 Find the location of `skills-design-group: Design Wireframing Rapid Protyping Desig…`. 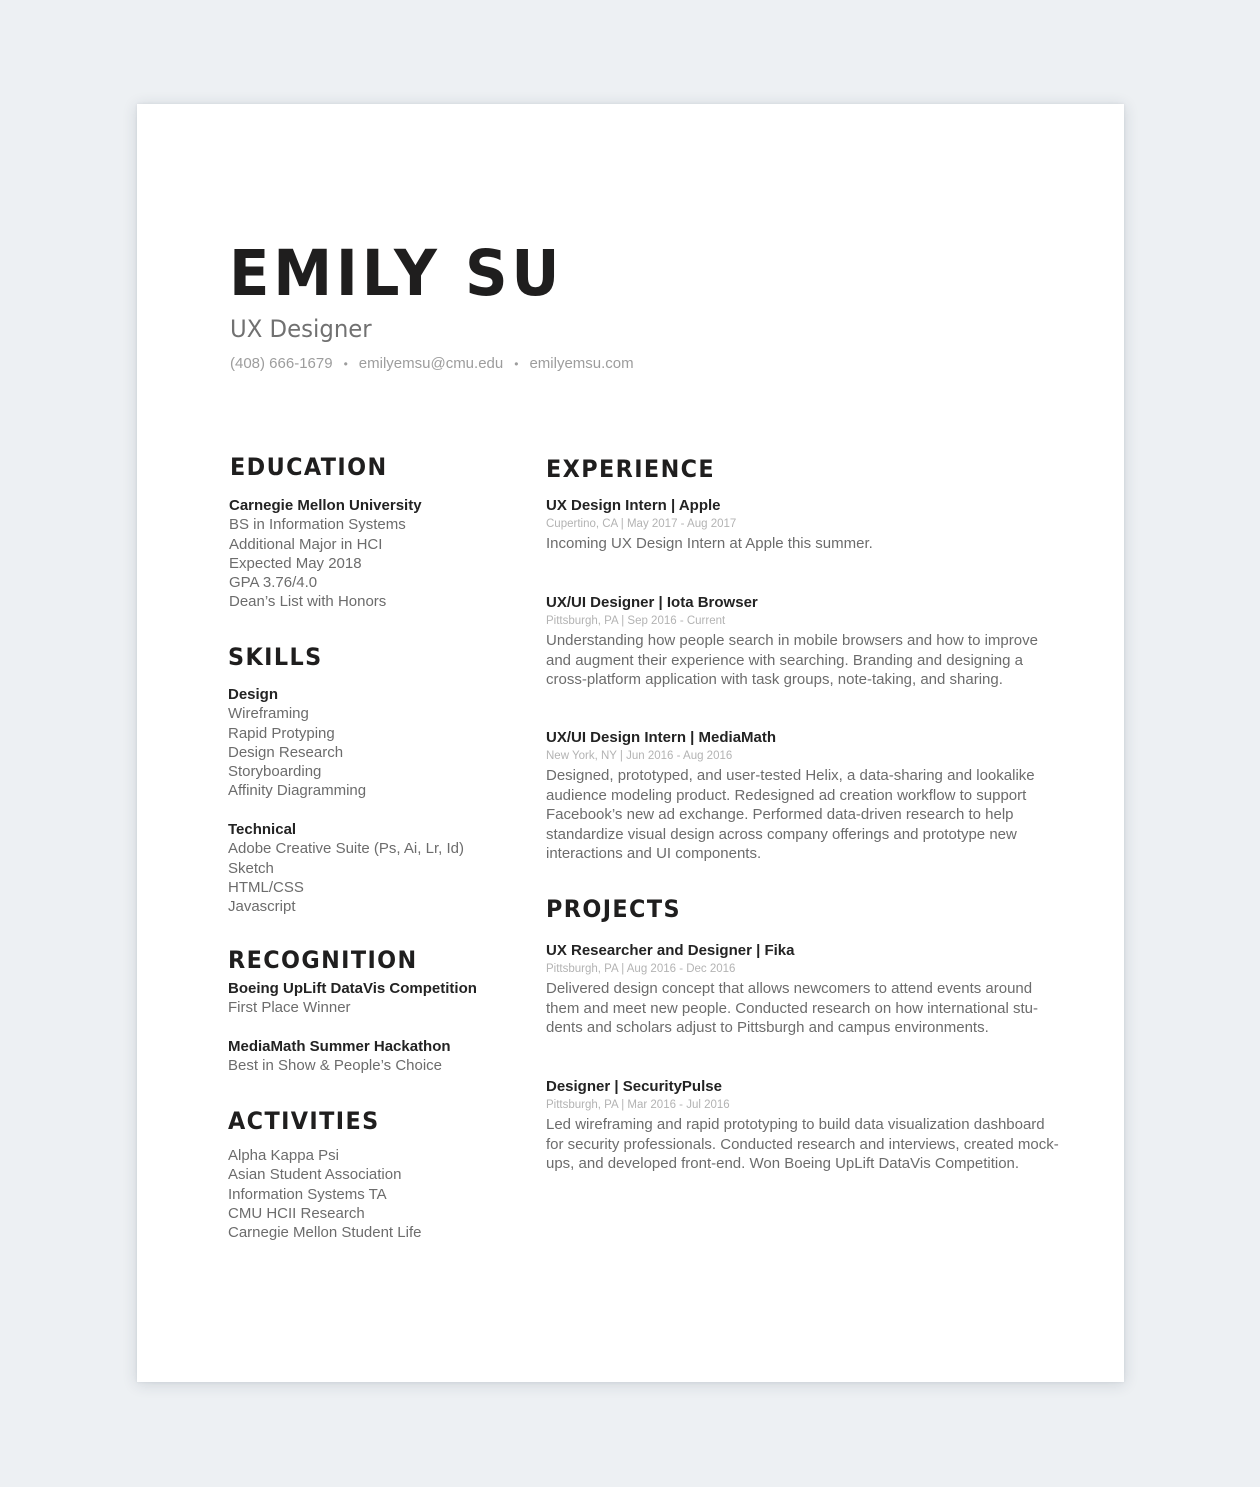

skills-design-group: Design Wireframing Rapid Protyping Desig… is located at coordinates (297, 743).